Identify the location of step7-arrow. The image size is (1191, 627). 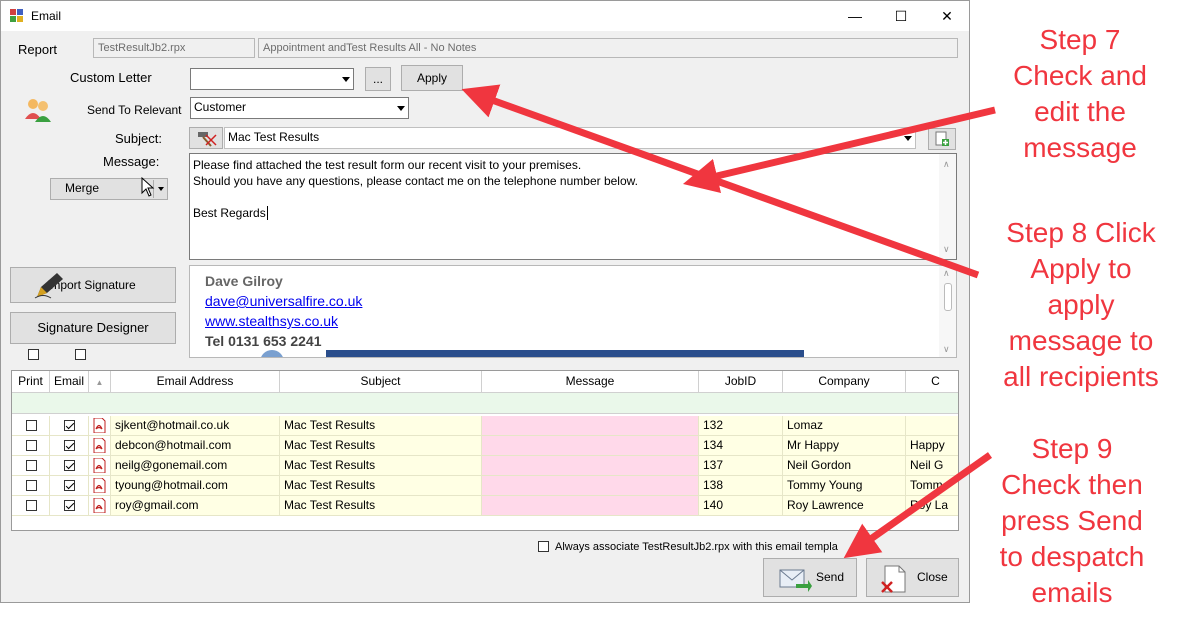
(839, 149).